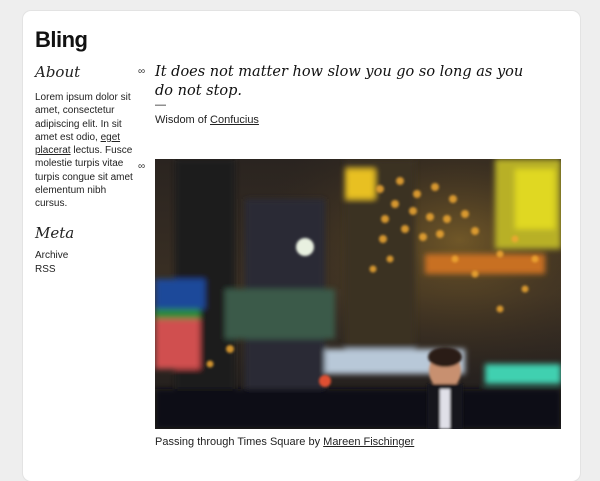 This screenshot has height=481, width=600. Describe the element at coordinates (51, 270) in the screenshot. I see `meta-item-rss: RSS` at that location.